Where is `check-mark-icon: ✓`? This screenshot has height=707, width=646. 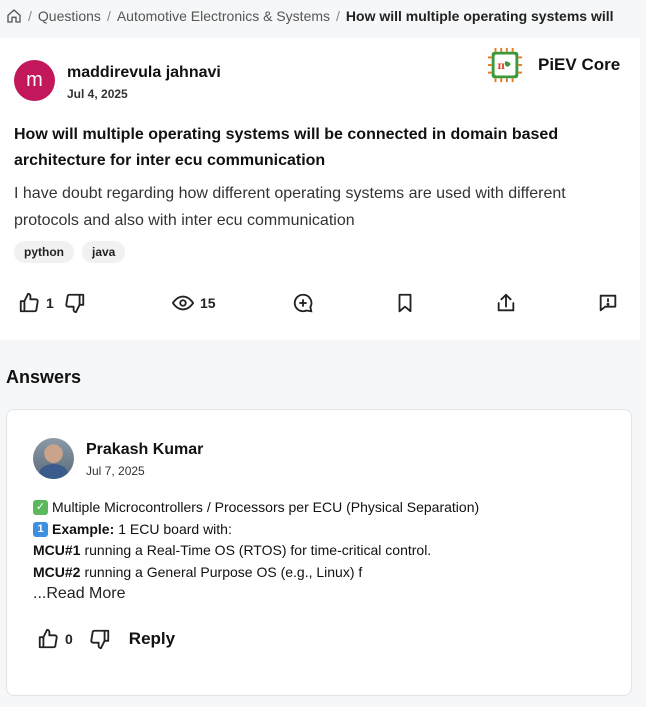 check-mark-icon: ✓ is located at coordinates (40, 508).